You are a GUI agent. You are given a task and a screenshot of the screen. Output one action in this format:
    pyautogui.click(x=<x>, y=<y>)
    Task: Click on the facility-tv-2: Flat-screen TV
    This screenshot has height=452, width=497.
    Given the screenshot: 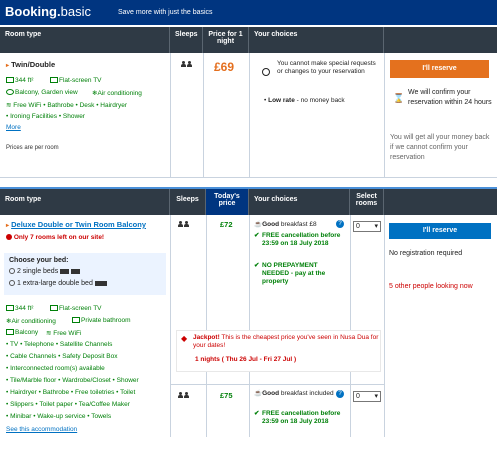 What is the action you would take?
    pyautogui.click(x=76, y=308)
    